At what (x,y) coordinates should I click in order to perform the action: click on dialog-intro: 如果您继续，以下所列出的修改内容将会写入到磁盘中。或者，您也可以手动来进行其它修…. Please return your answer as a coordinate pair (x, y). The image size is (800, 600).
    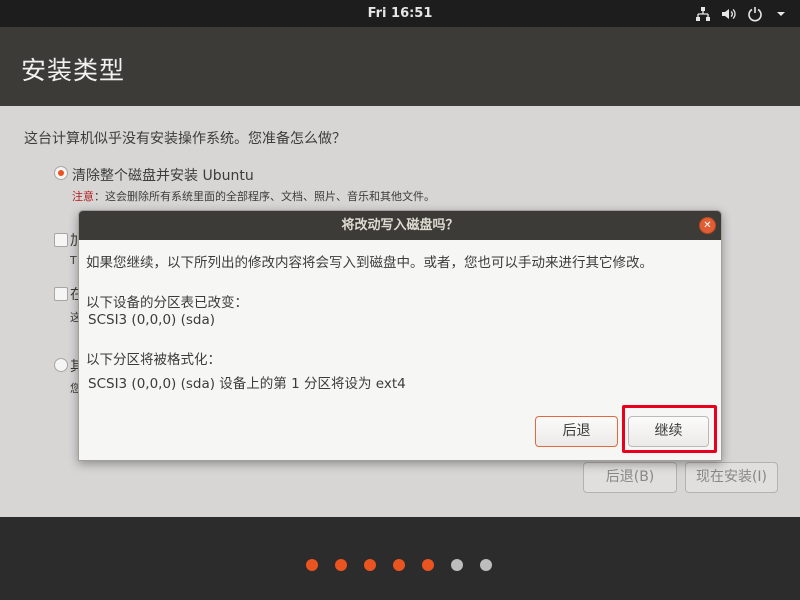
    Looking at the image, I should click on (369, 263).